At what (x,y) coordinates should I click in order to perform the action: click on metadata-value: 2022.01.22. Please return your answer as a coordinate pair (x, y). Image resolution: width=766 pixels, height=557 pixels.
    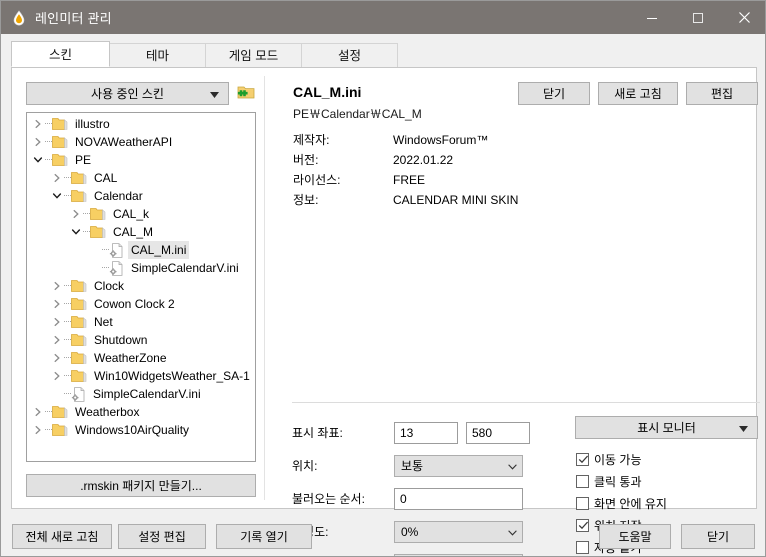
    Looking at the image, I should click on (423, 160).